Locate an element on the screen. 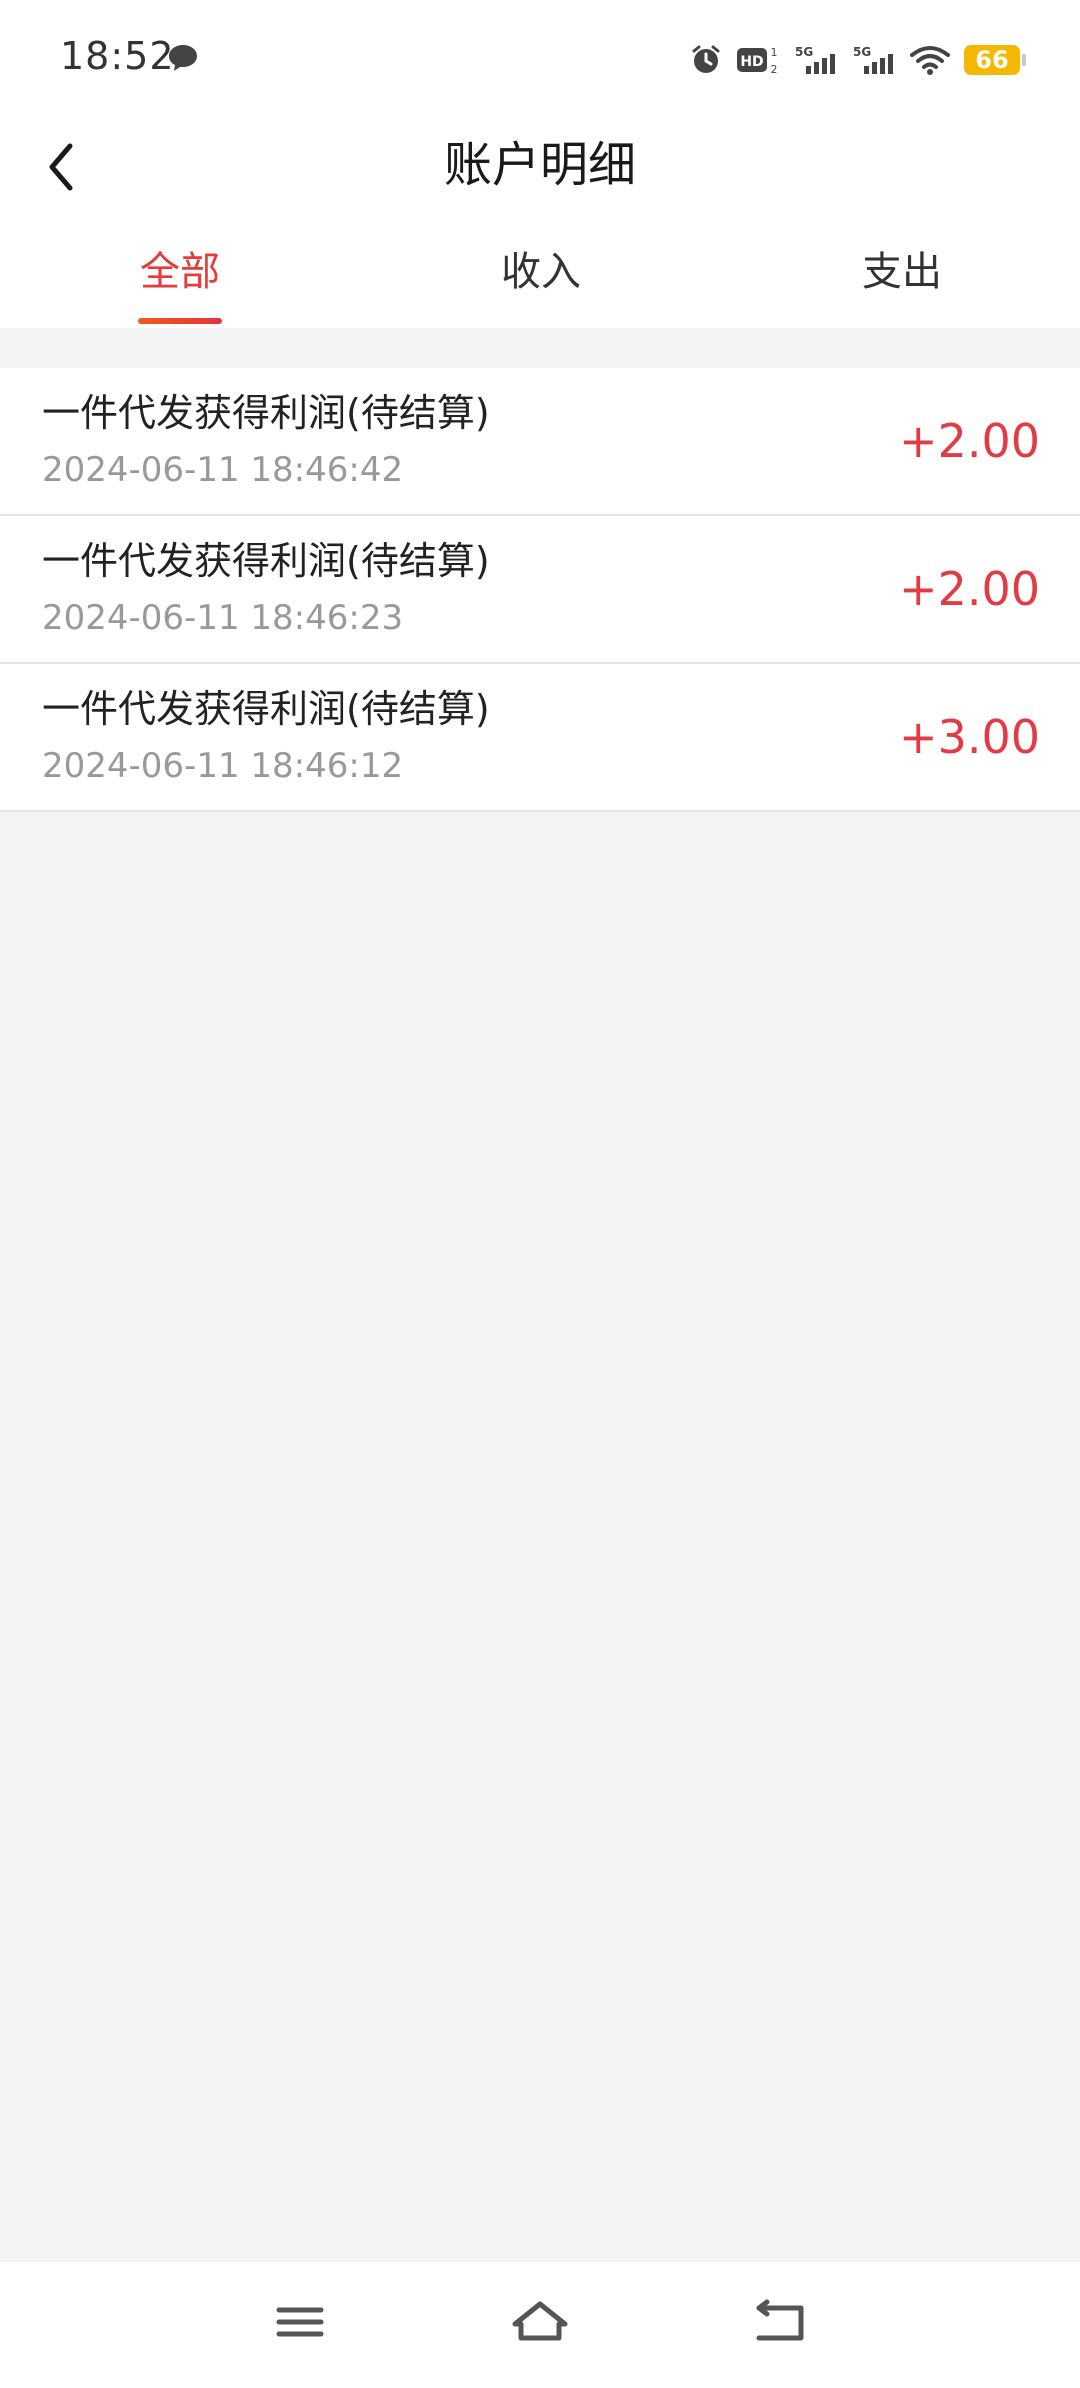 The image size is (1080, 2388). tab-income: 收入 is located at coordinates (541, 272).